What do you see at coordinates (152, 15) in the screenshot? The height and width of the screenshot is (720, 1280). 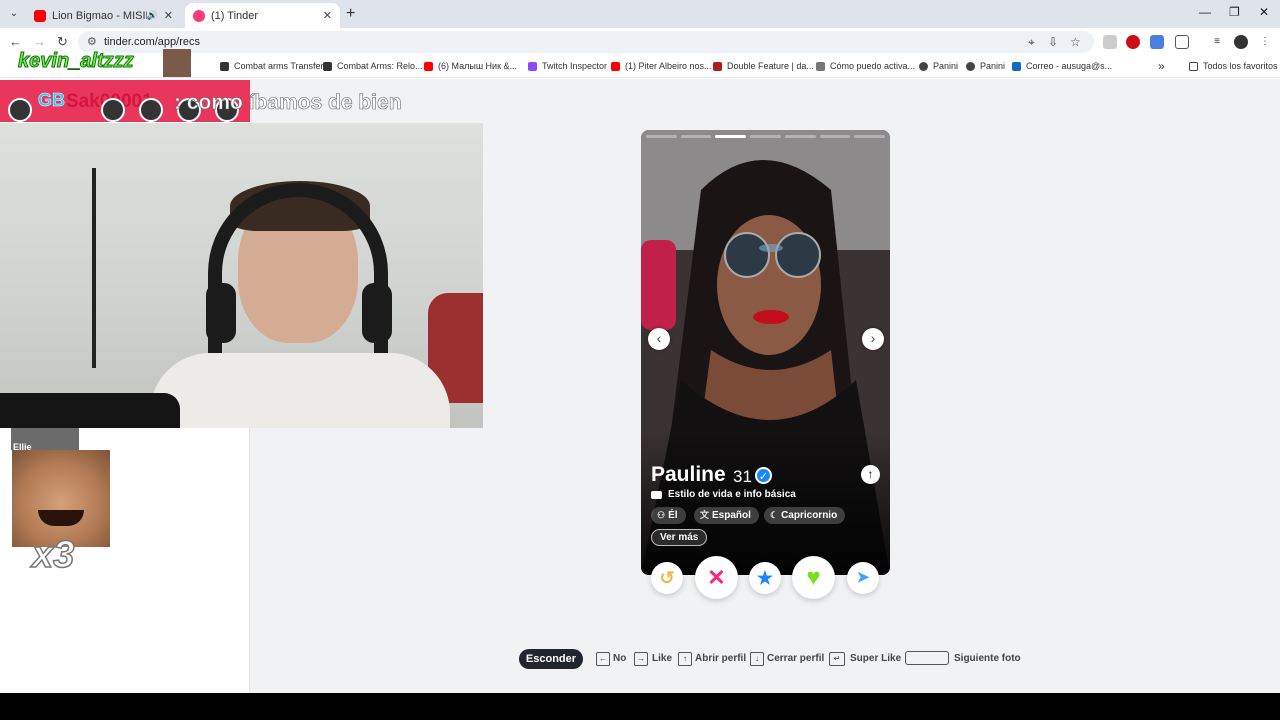 I see `audio-playing-icon: 🔊` at bounding box center [152, 15].